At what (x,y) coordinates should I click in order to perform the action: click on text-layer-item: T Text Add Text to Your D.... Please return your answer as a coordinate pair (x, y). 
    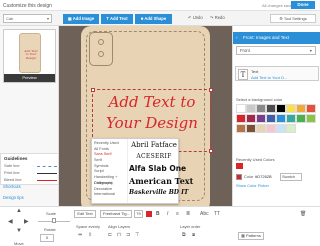
    Looking at the image, I should click on (277, 73).